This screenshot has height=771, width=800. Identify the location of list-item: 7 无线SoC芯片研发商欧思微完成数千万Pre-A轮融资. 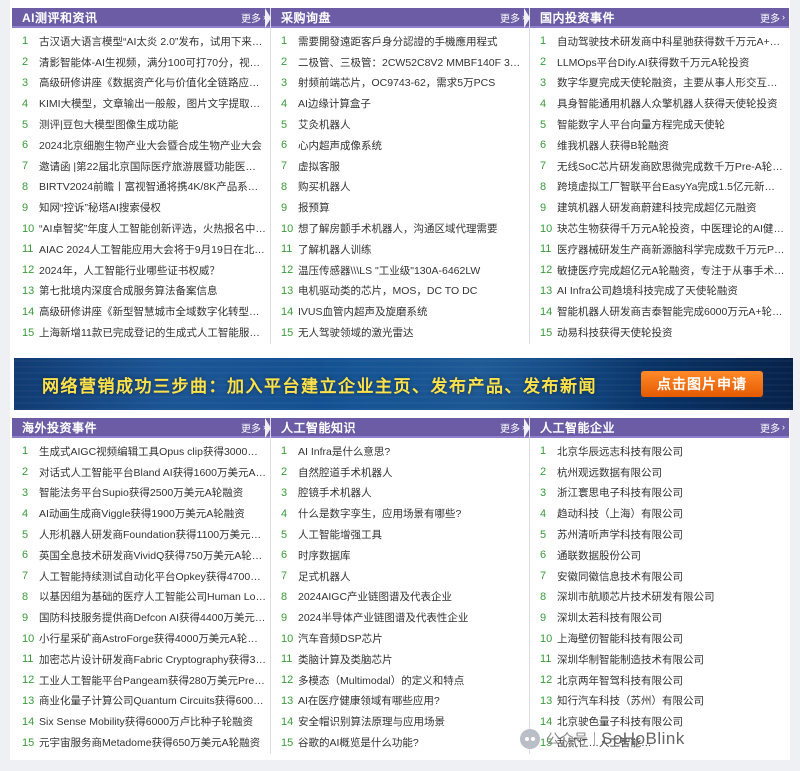
(659, 166).